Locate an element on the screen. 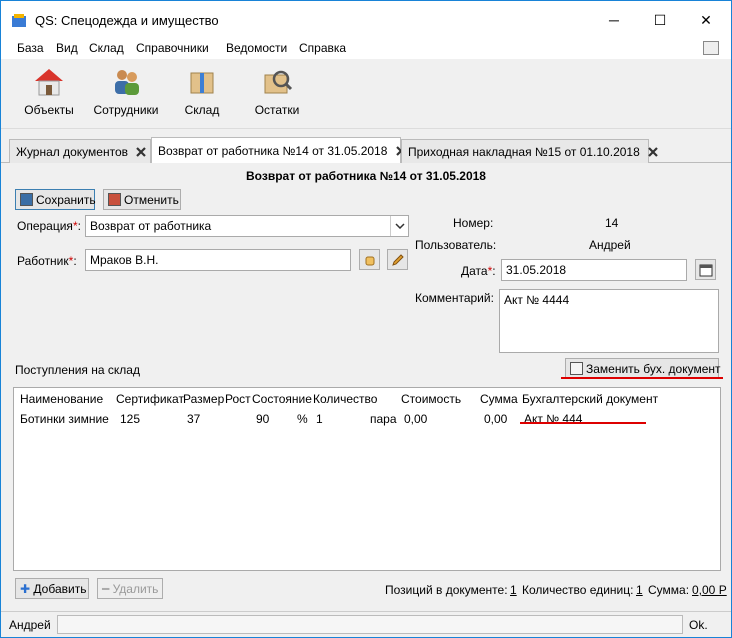  comment-textarea: Акт № 4444 is located at coordinates (609, 321).